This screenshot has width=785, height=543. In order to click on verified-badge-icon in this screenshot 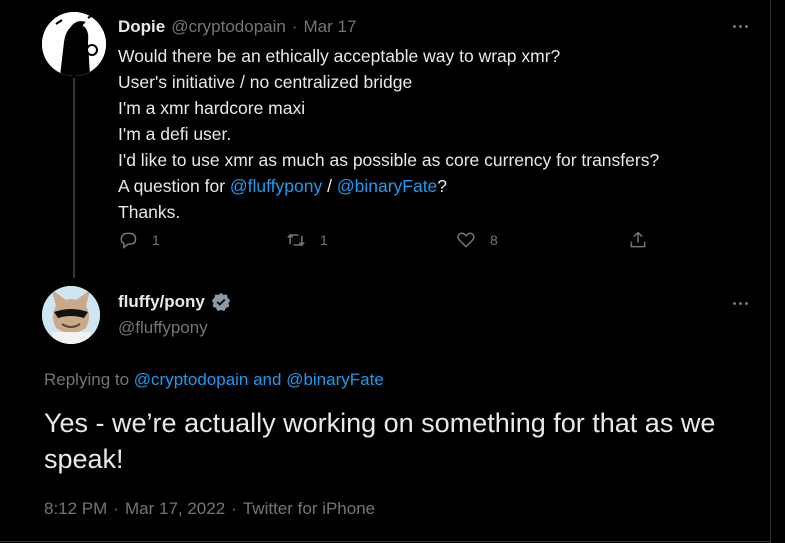, I will do `click(221, 302)`.